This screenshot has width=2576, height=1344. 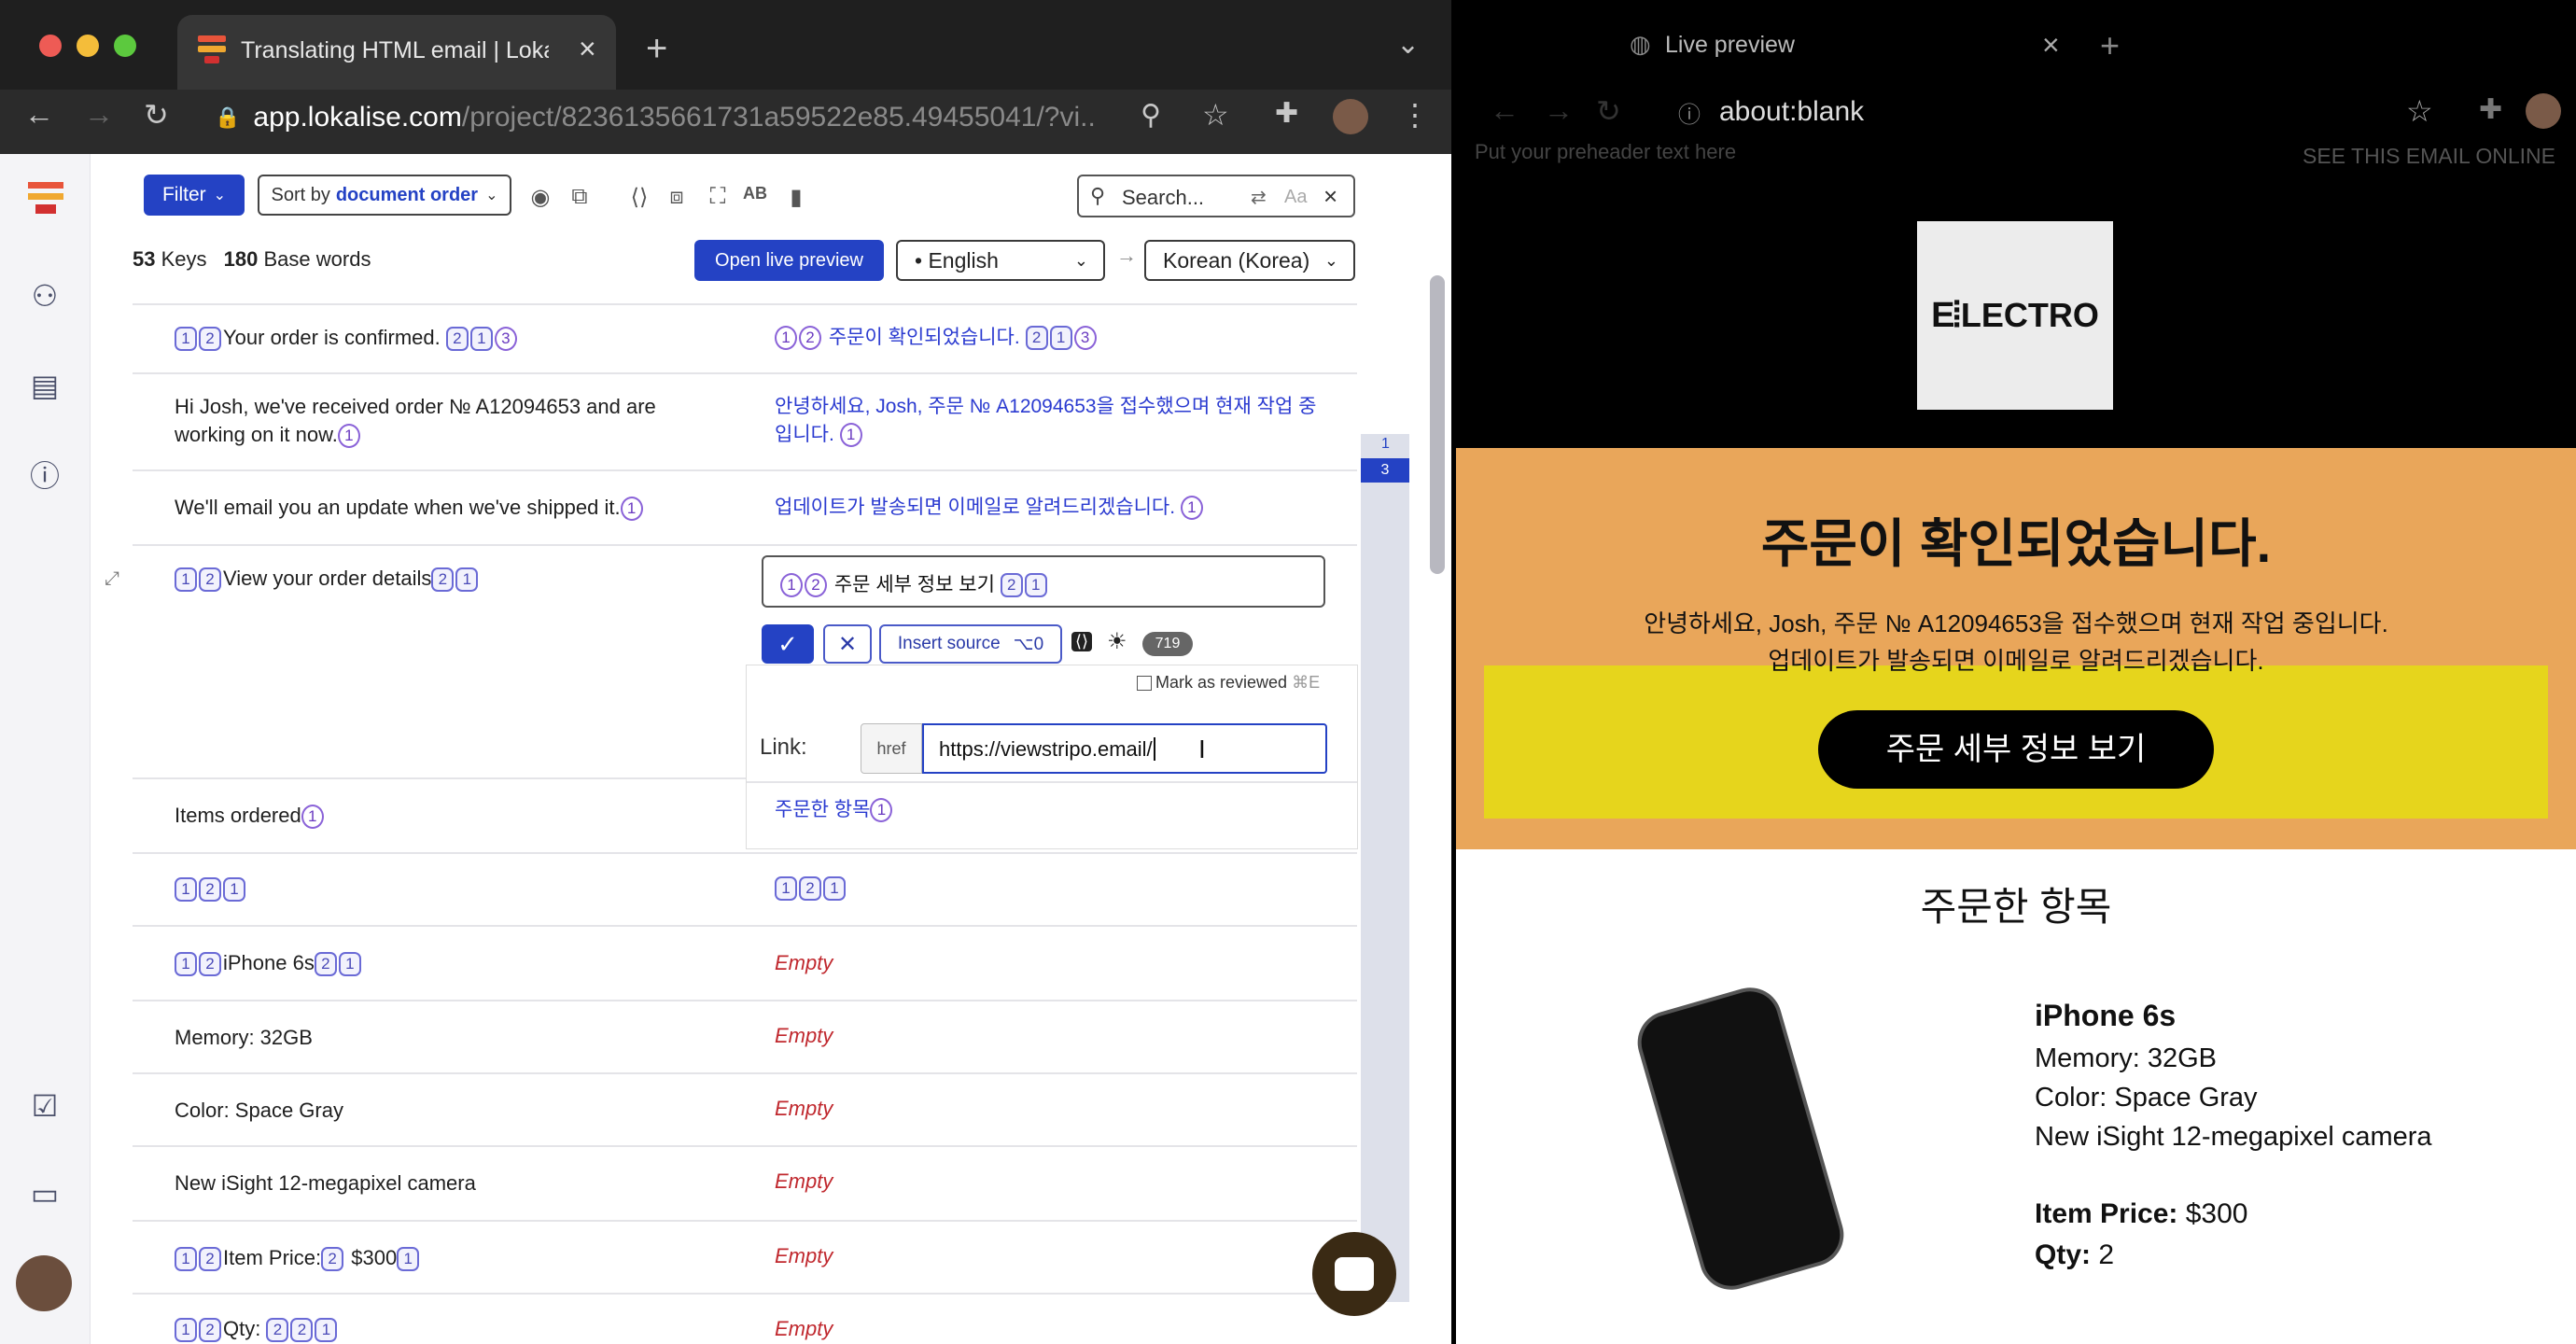 I want to click on table-row: Color: Space Gray Empty, so click(x=745, y=1110).